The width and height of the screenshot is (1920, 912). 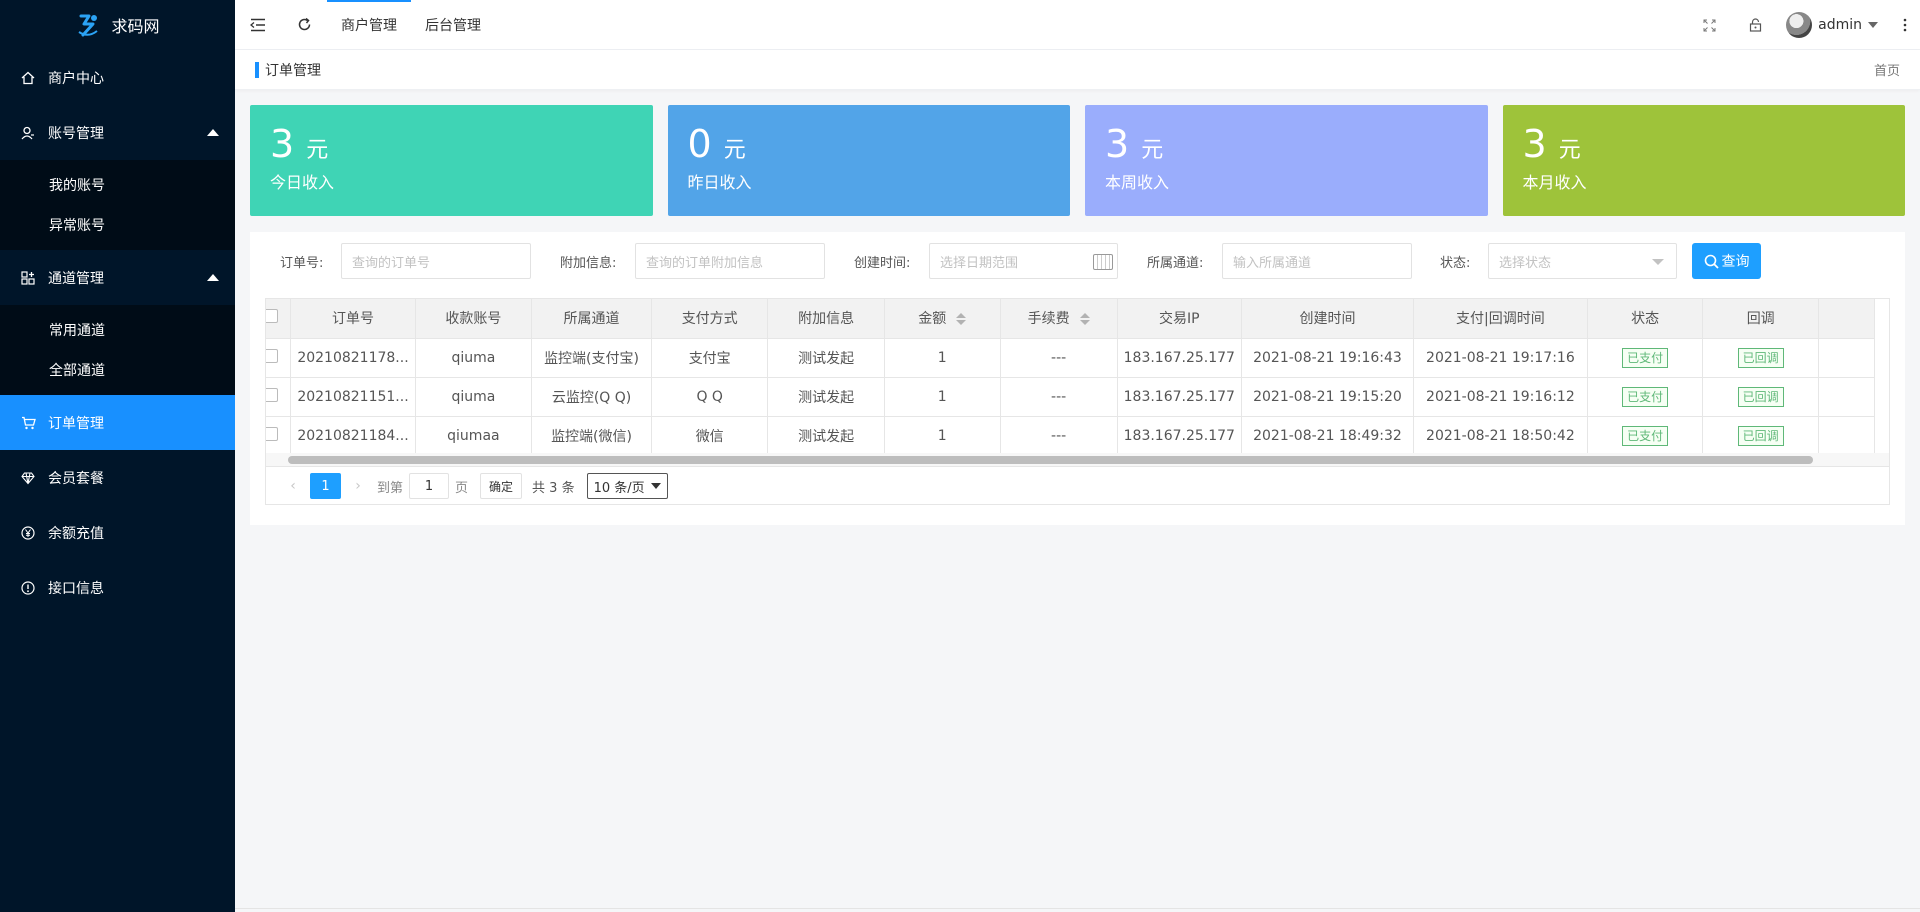 I want to click on col-created: 创建时间, so click(x=1327, y=319).